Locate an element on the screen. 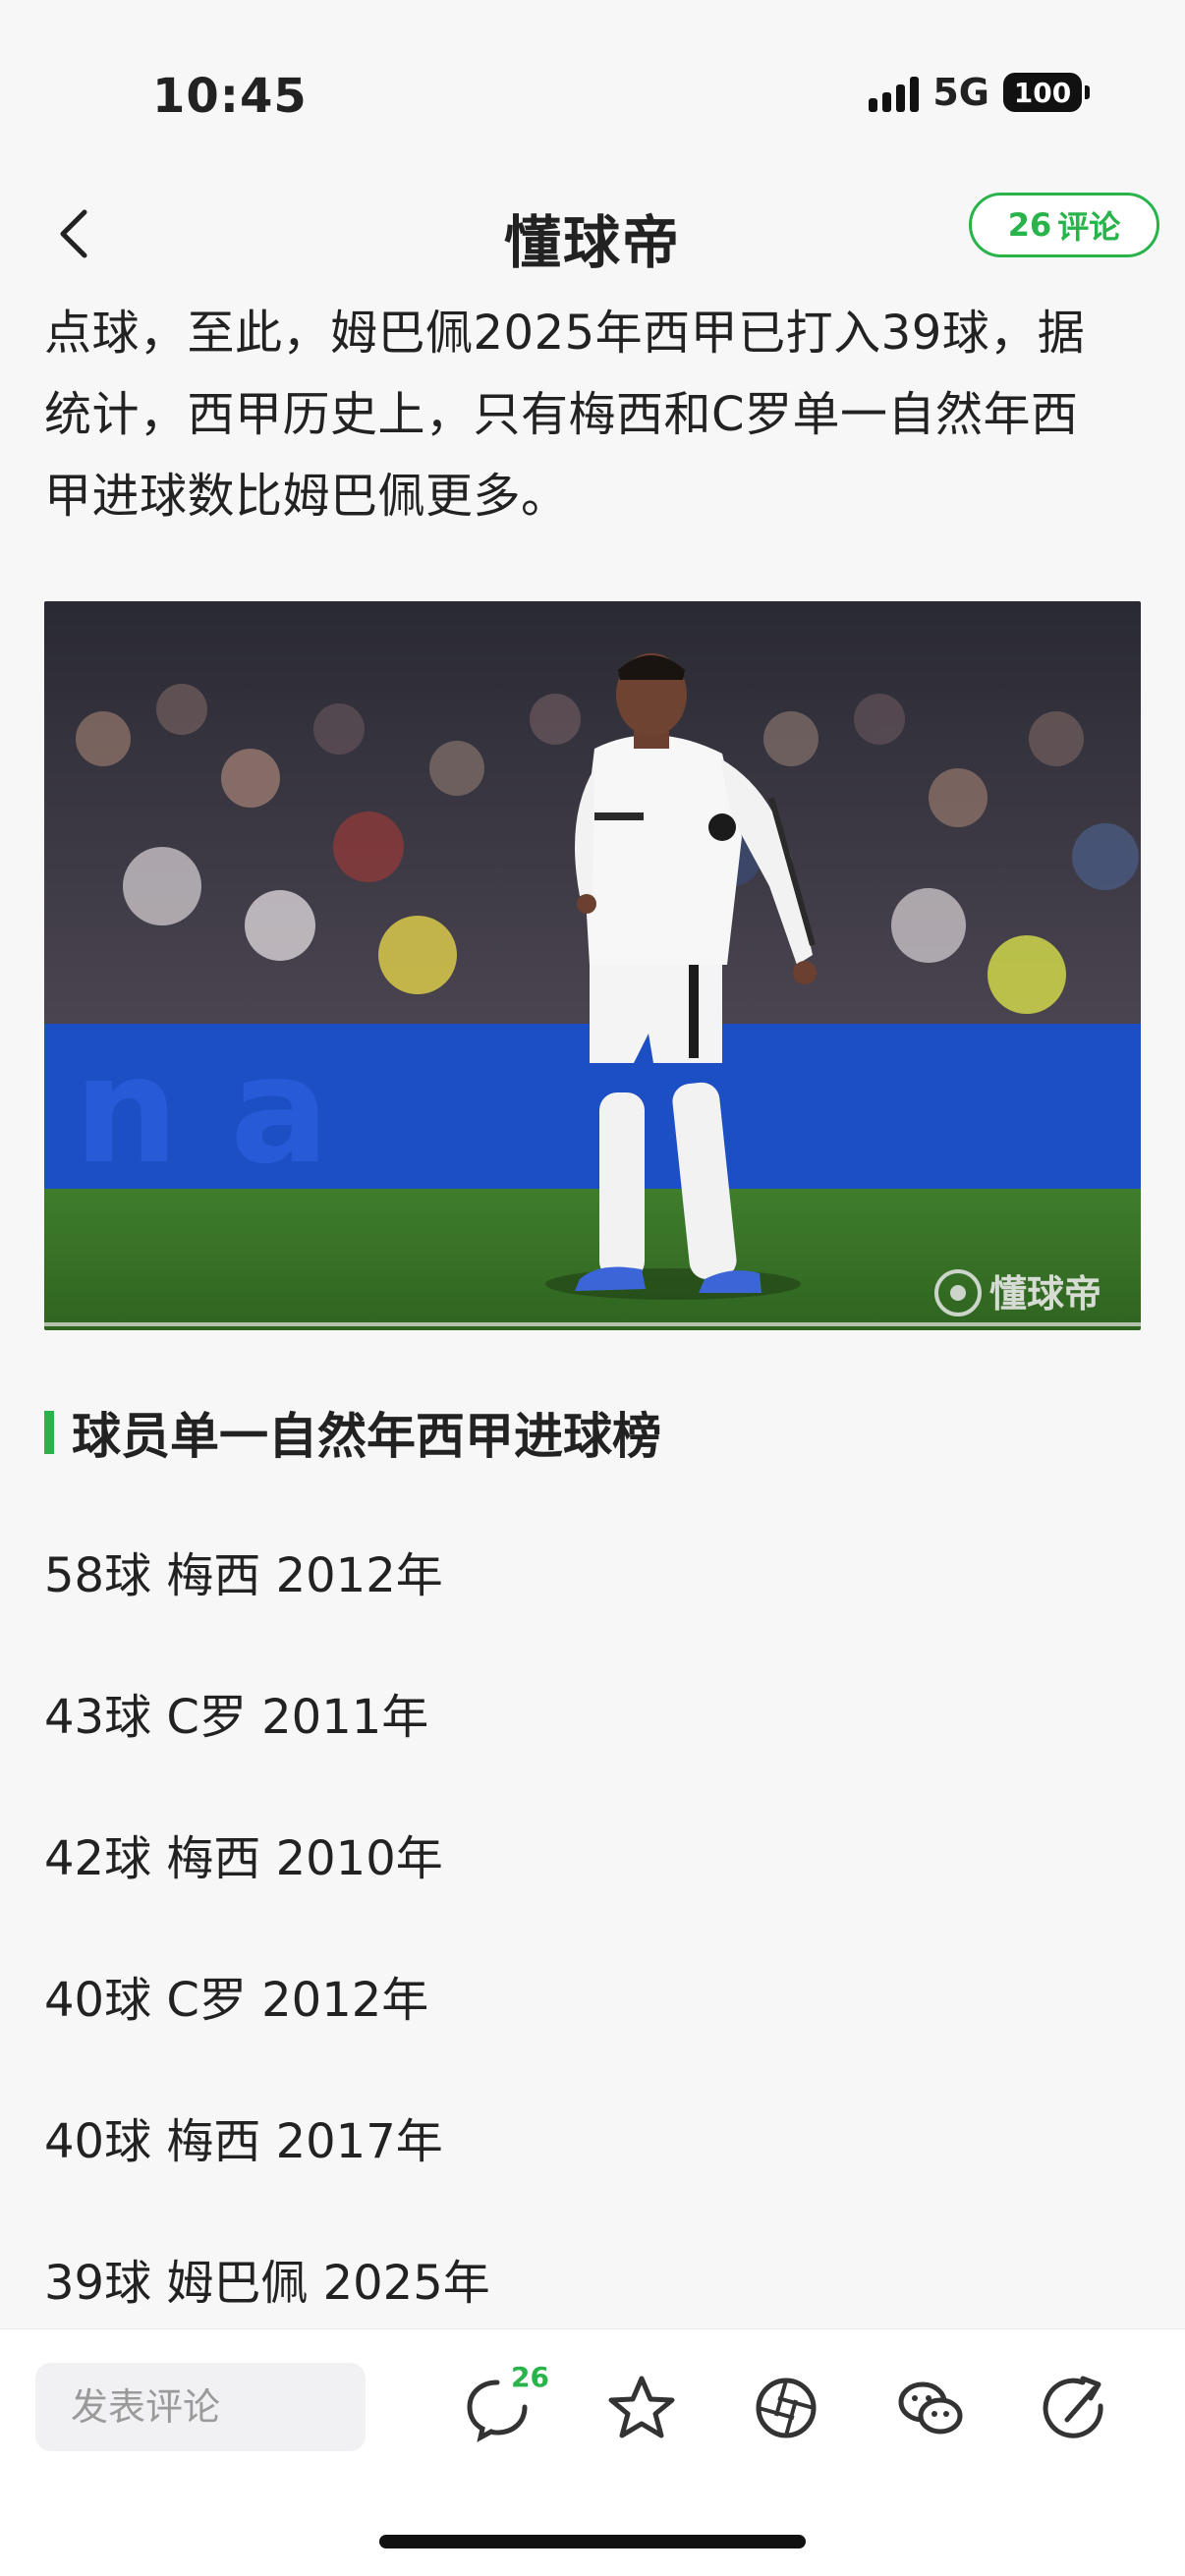 The width and height of the screenshot is (1185, 2576). paragraph-line: 甲进球数比姆巴佩更多。 is located at coordinates (307, 496).